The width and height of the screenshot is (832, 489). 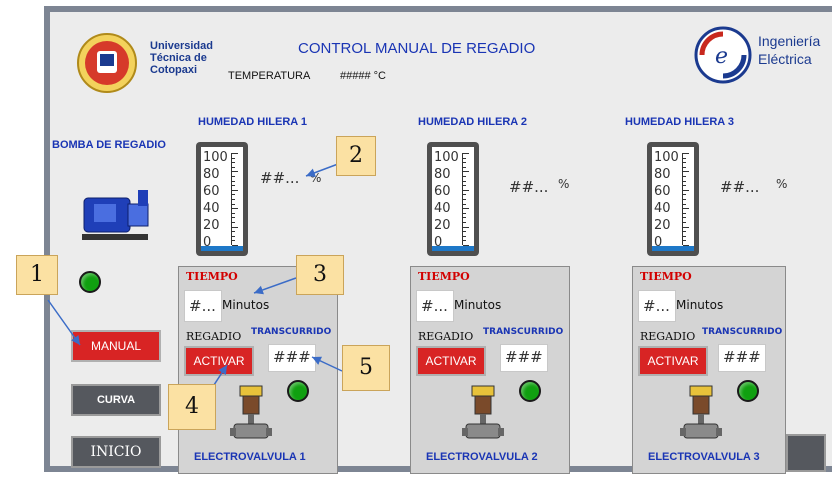 I want to click on elapsed-value-1: ###, so click(x=292, y=357).